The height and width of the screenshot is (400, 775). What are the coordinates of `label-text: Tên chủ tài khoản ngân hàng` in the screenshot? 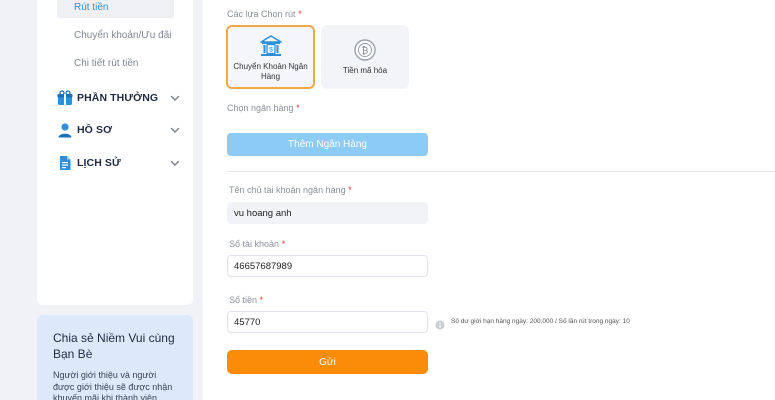 It's located at (287, 190).